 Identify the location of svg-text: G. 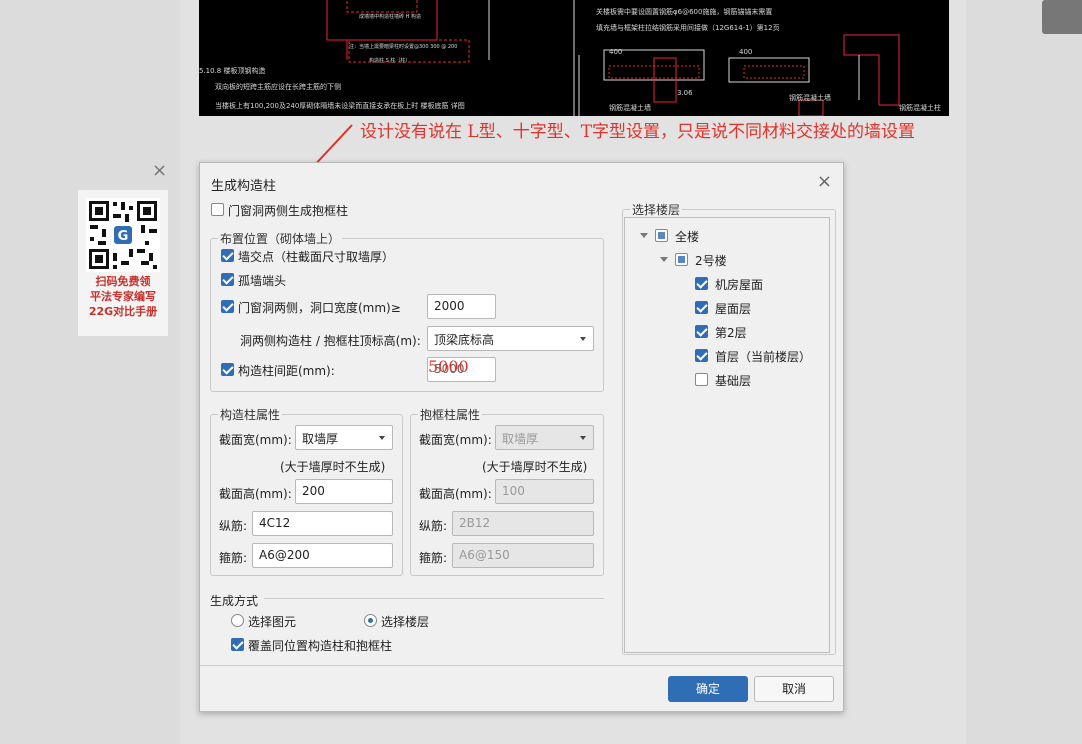
(123, 236).